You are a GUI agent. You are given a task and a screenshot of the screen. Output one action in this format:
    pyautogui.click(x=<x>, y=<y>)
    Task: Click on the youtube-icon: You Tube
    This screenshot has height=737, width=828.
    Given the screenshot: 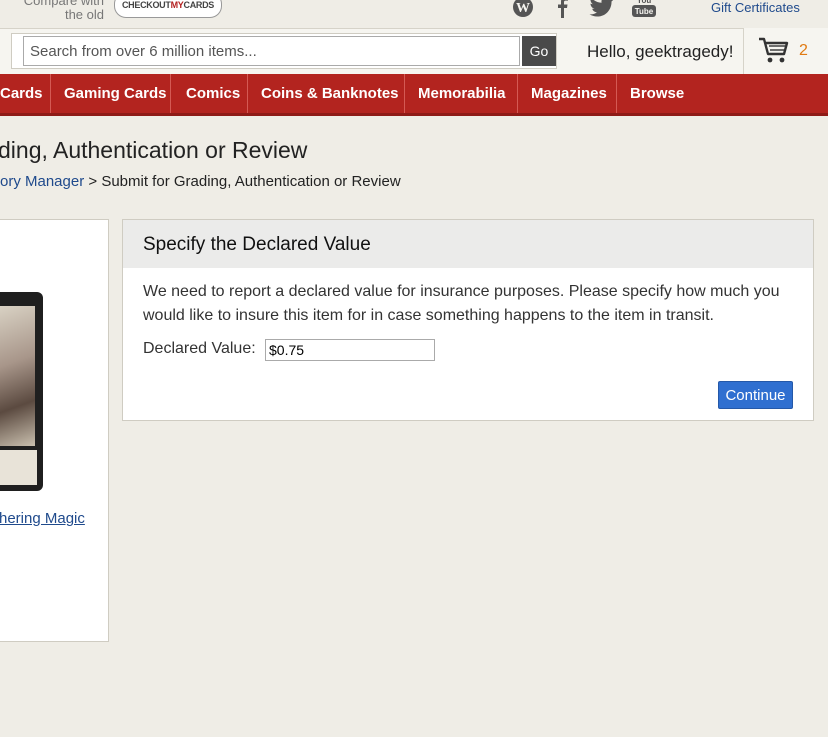 What is the action you would take?
    pyautogui.click(x=644, y=9)
    